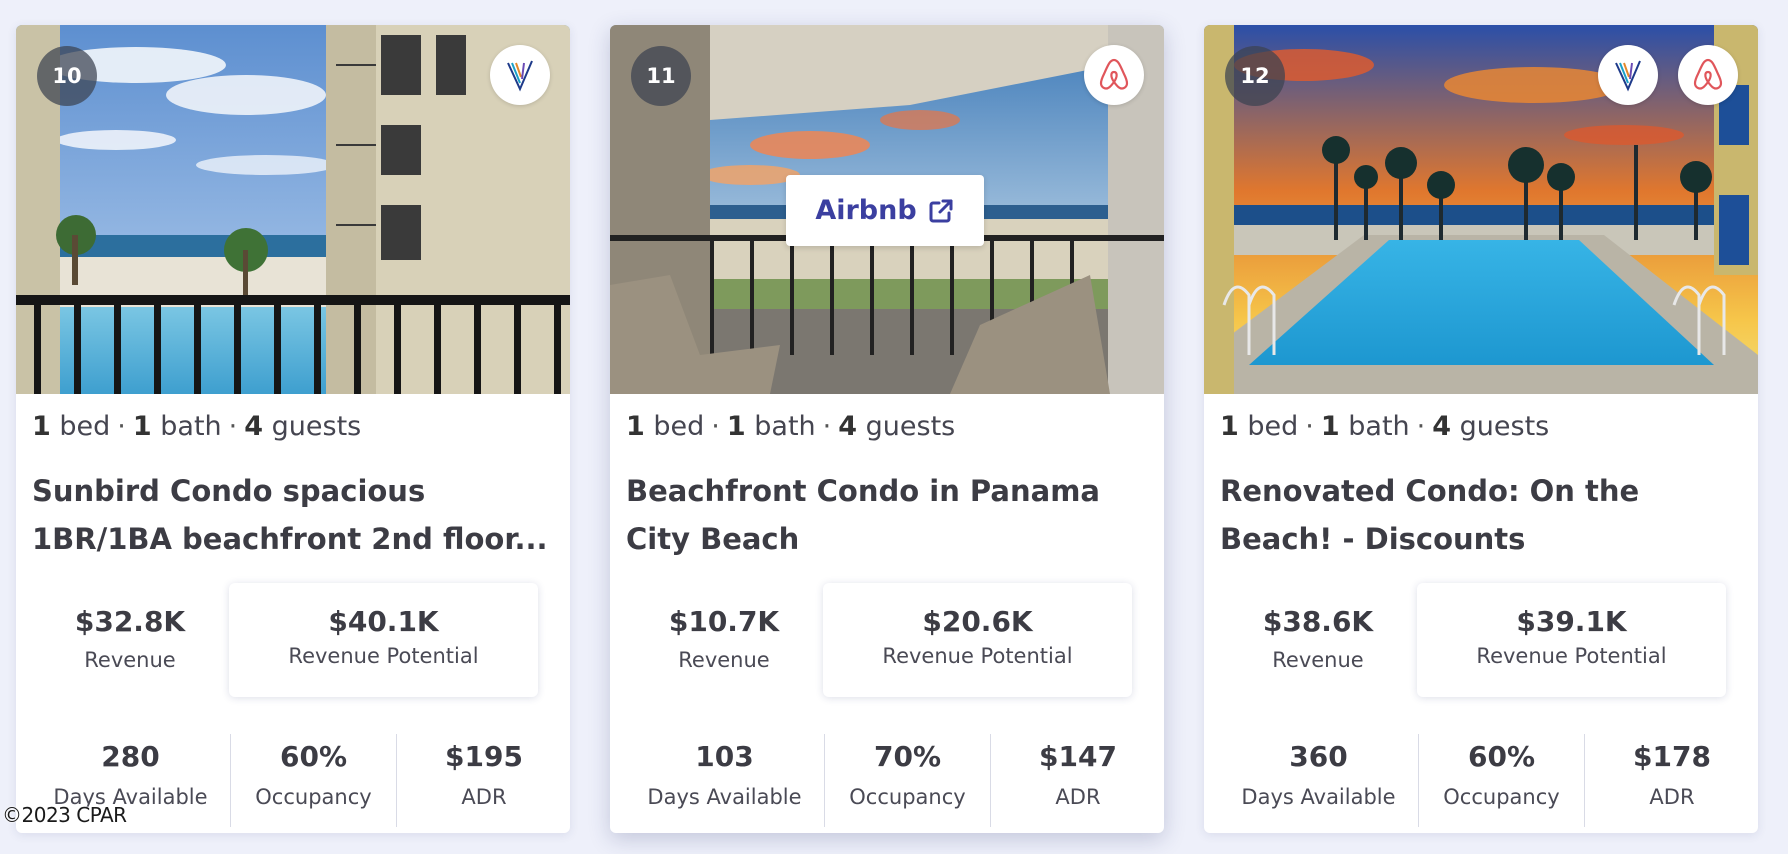 The height and width of the screenshot is (854, 1788). What do you see at coordinates (383, 621) in the screenshot?
I see `revenue-potential-value: $40.1K` at bounding box center [383, 621].